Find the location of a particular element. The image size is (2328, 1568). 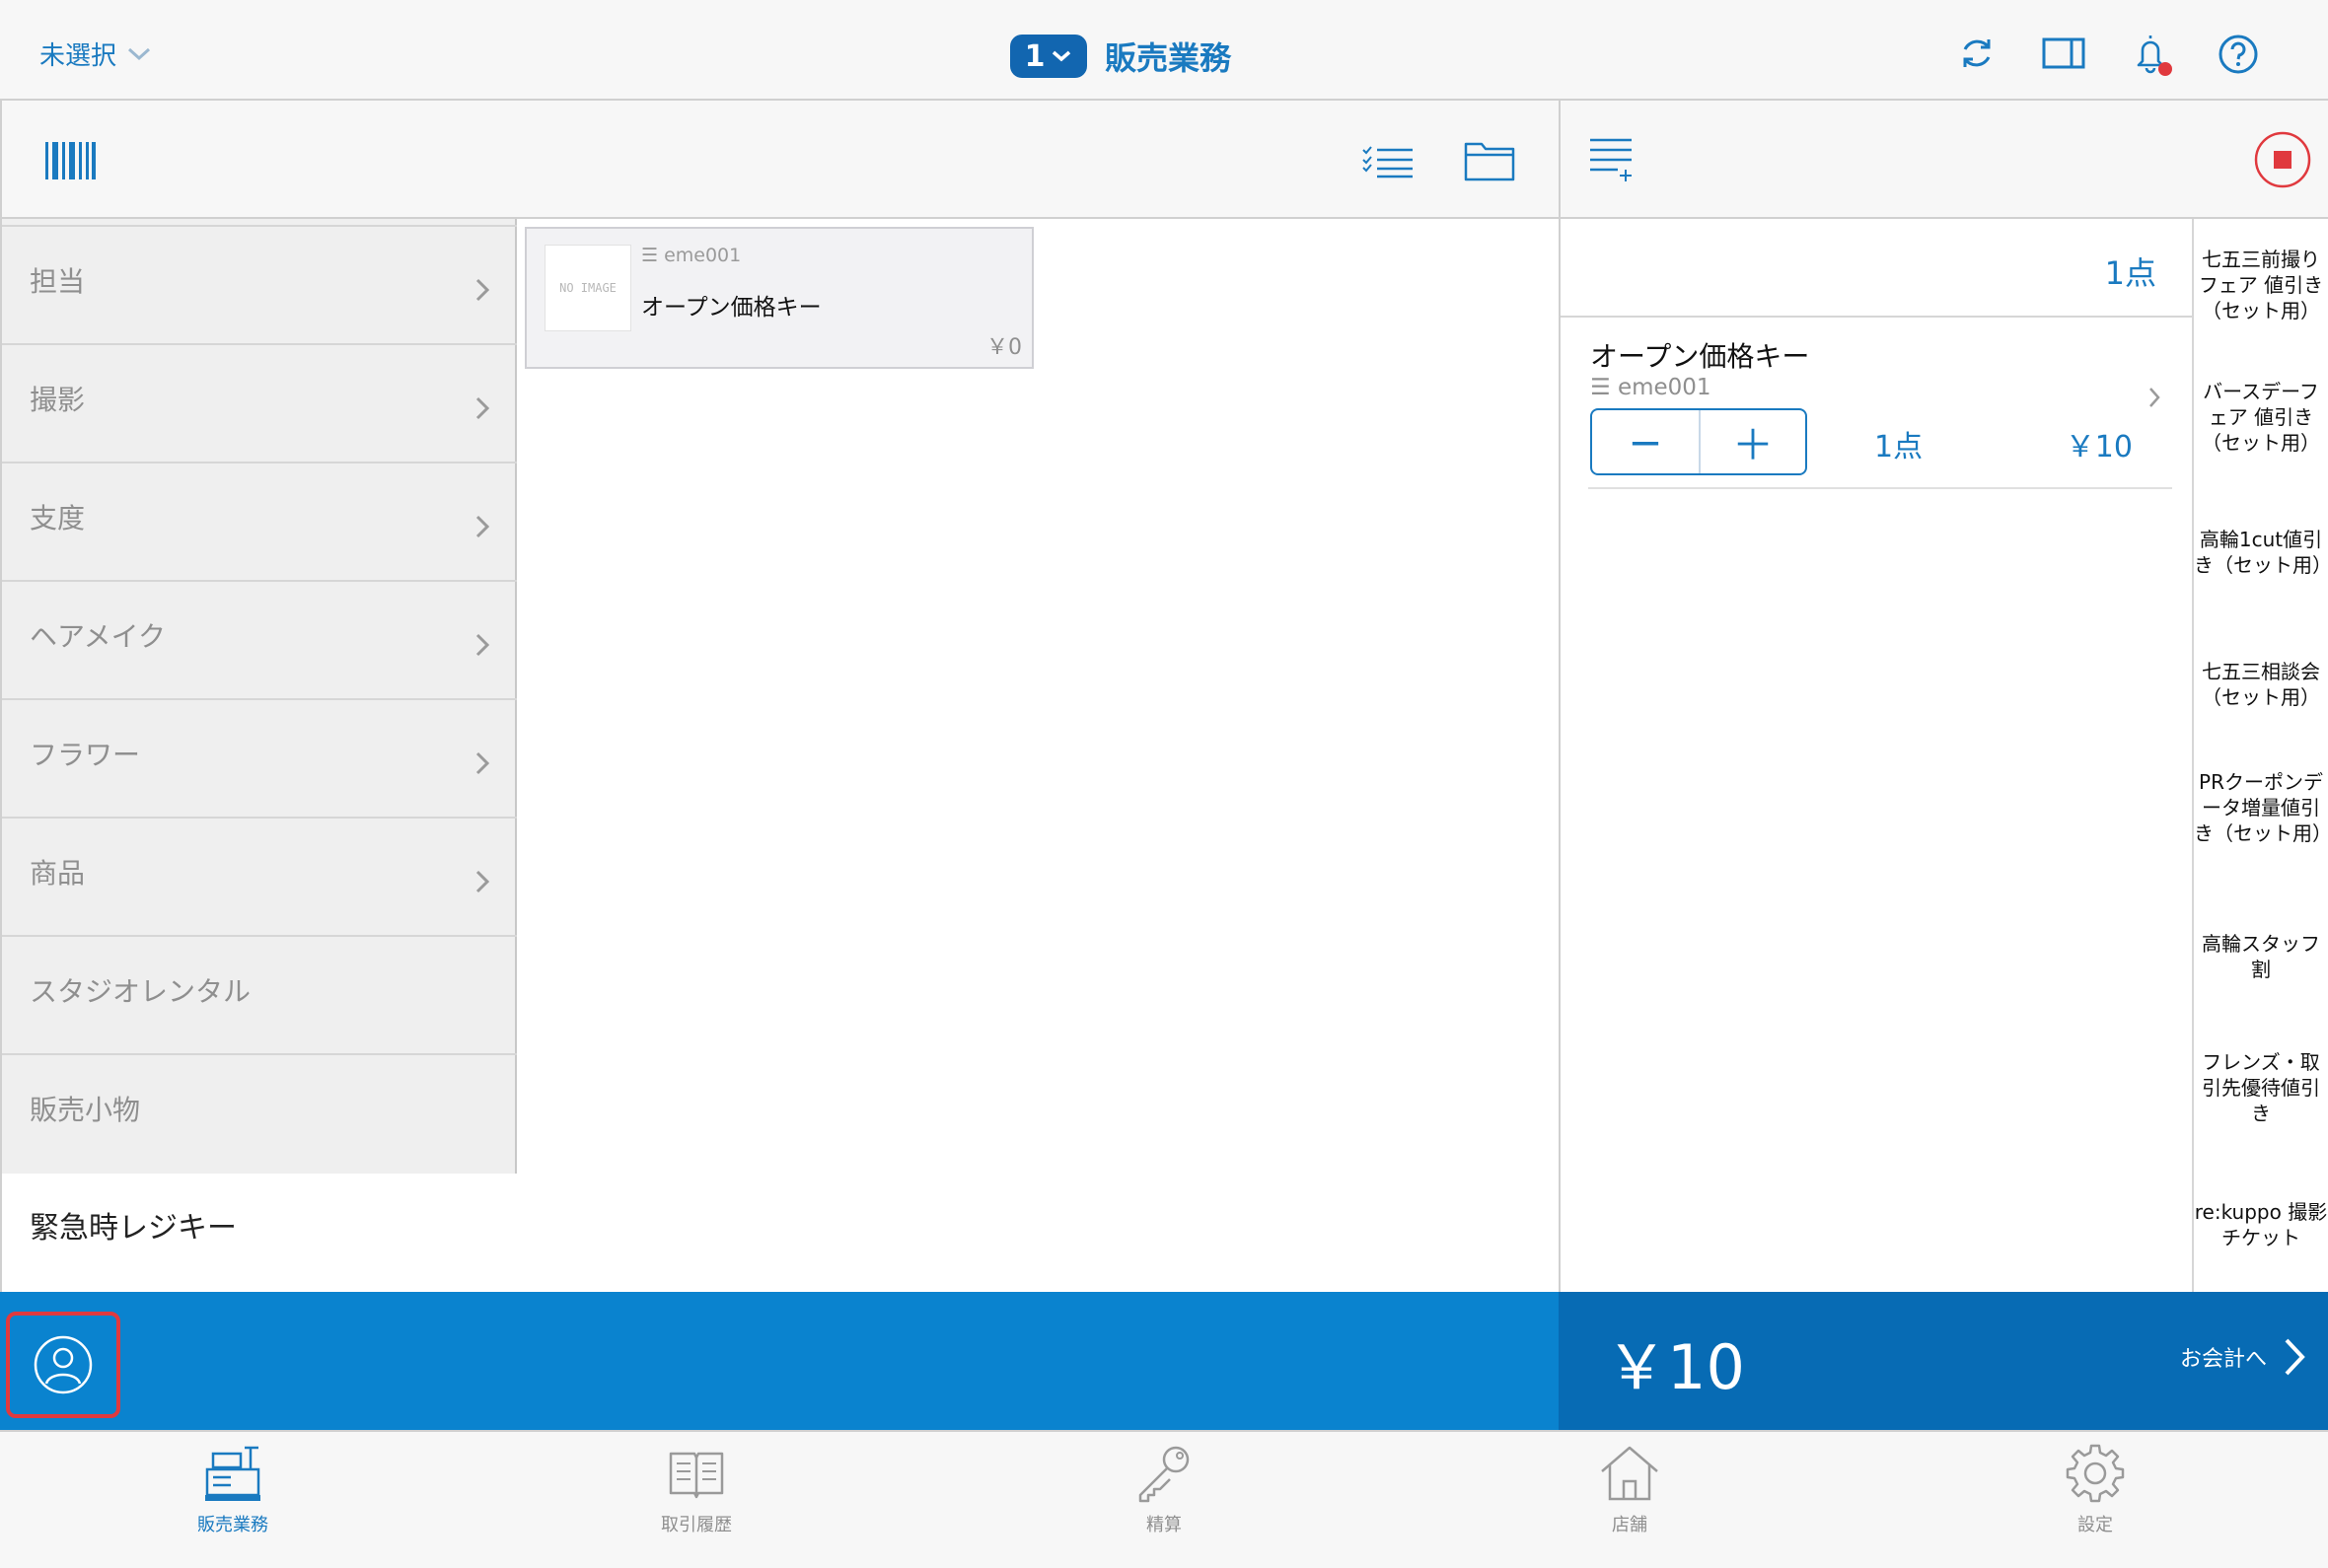

category-label: 支度 is located at coordinates (58, 518).